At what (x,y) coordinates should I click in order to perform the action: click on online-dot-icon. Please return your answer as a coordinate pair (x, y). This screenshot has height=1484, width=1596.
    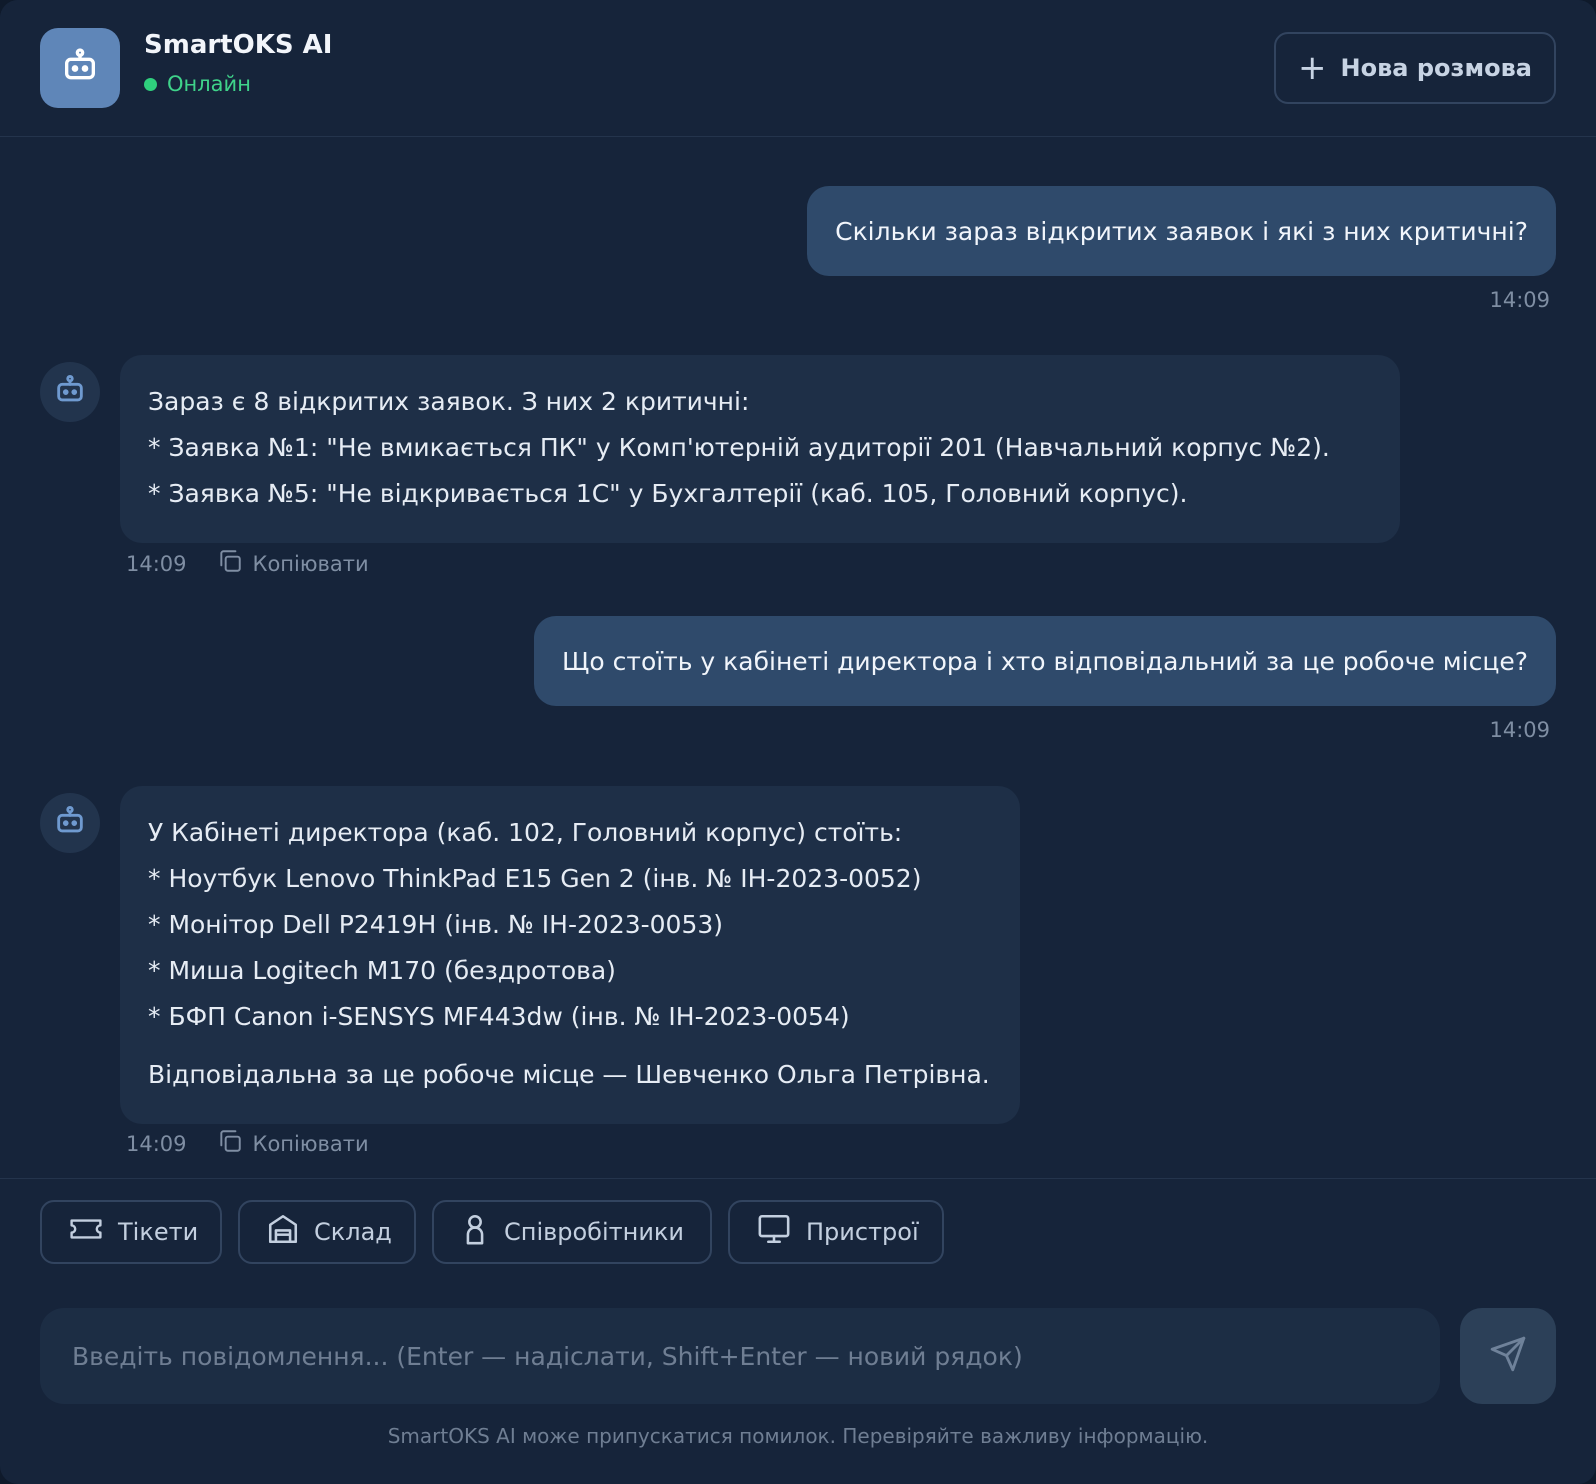
    Looking at the image, I should click on (150, 84).